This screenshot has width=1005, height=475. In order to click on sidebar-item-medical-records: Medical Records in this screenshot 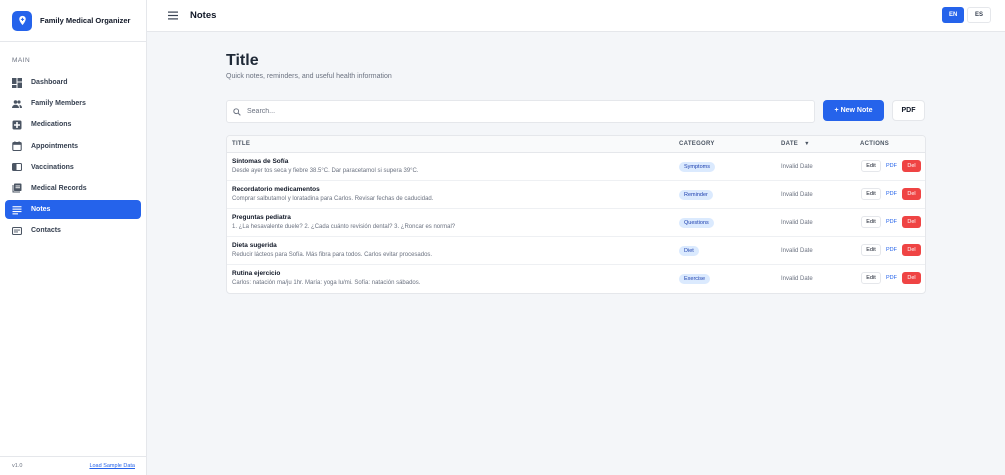, I will do `click(73, 188)`.